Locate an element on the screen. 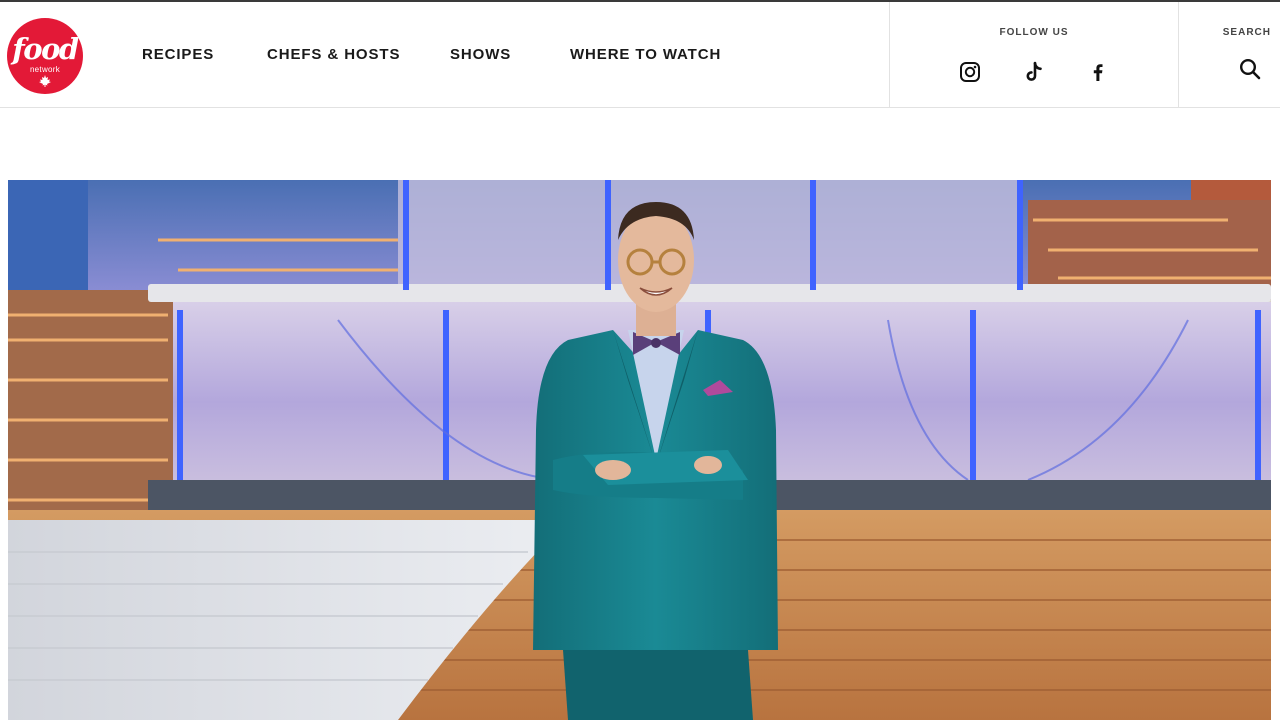 This screenshot has height=720, width=1280. nav-shows: SHOWS is located at coordinates (480, 54).